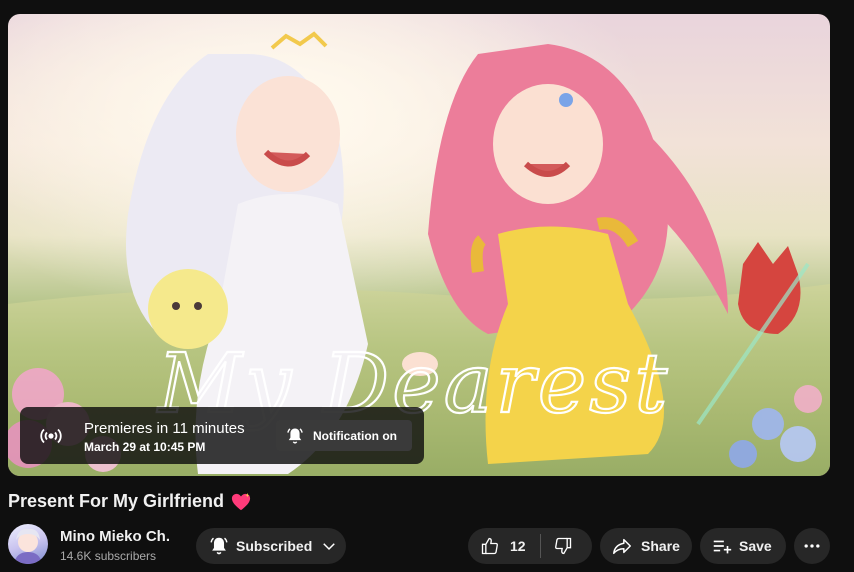 This screenshot has height=572, width=854. I want to click on sparkling-heart-icon, so click(241, 501).